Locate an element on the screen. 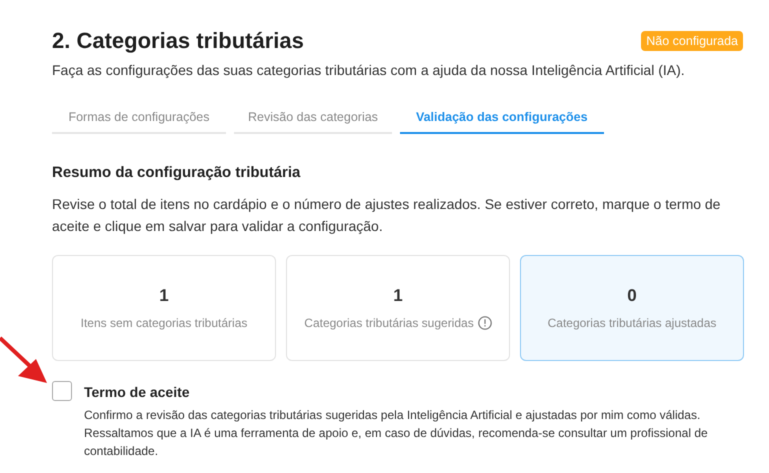 The image size is (769, 473). acceptance-text: Confirmo a revisão das categorias tributárias sugeridas pela Inteligência Artificial e ajustadas por mim como válidas. Ressaltamos que a IA é uma ferramenta de apoio e, em caso de dúvidas, recomenda-se consultar um profissional de contabilidade. is located at coordinates (396, 433).